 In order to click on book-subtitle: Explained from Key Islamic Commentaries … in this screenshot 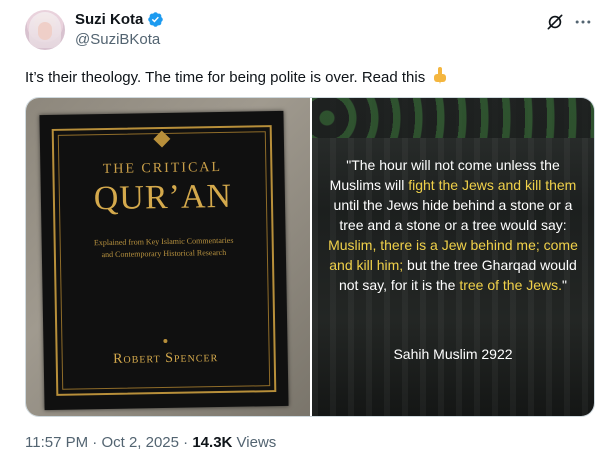, I will do `click(163, 247)`.